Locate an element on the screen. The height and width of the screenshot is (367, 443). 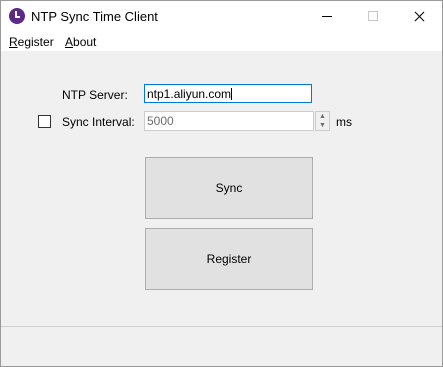
menu-register-accel: R is located at coordinates (13, 42).